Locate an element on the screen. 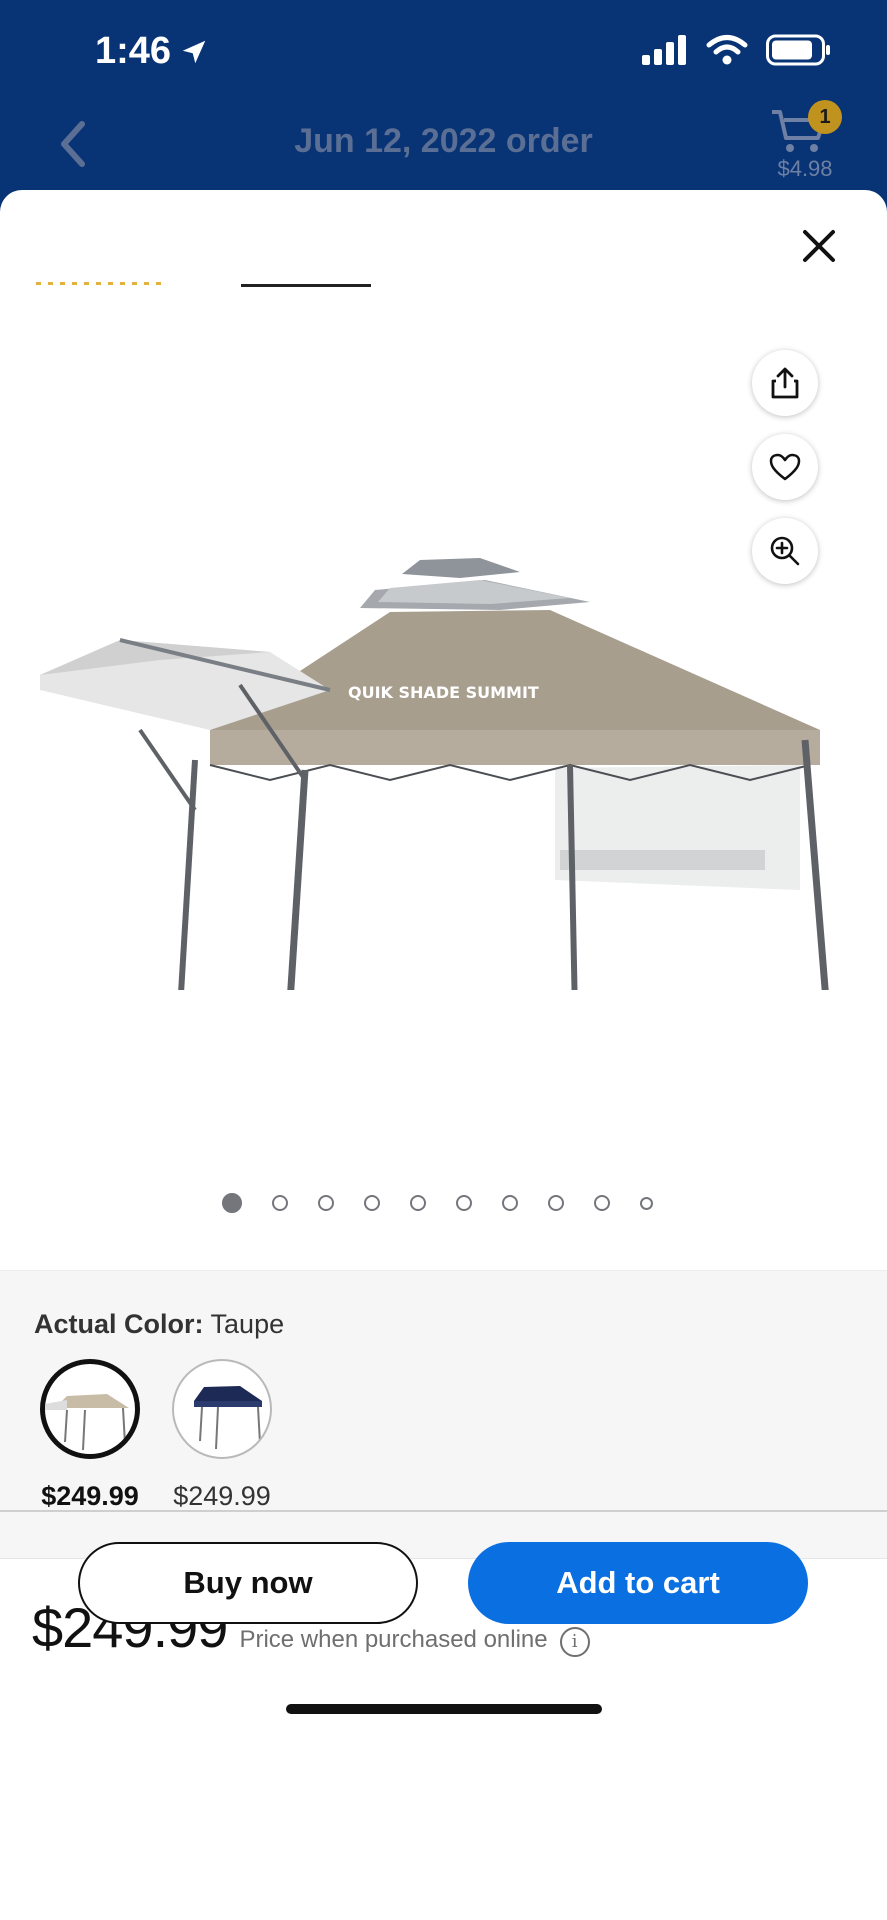 This screenshot has height=1920, width=887. favorite-button is located at coordinates (785, 467).